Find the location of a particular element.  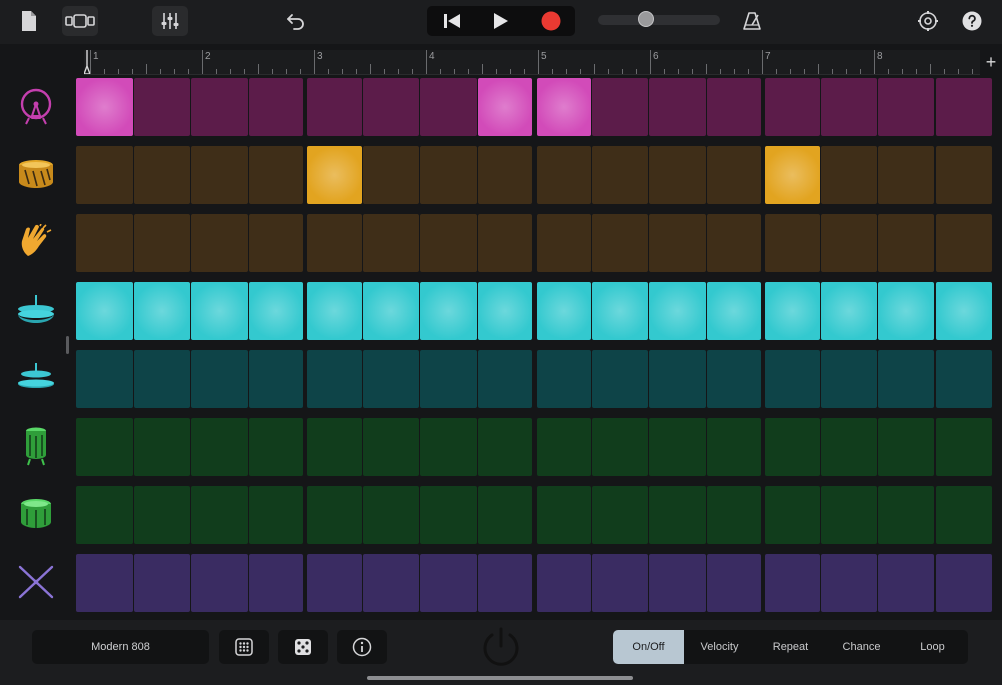

record-button is located at coordinates (550, 21).